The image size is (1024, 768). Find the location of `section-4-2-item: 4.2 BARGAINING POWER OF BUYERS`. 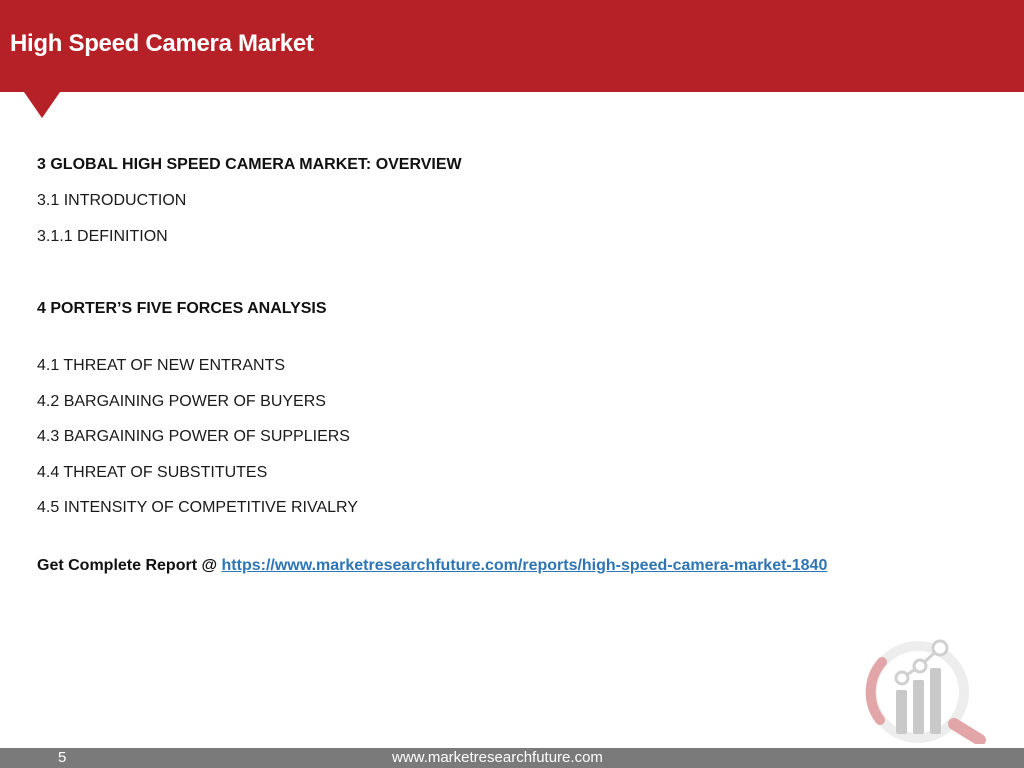

section-4-2-item: 4.2 BARGAINING POWER OF BUYERS is located at coordinates (181, 401).